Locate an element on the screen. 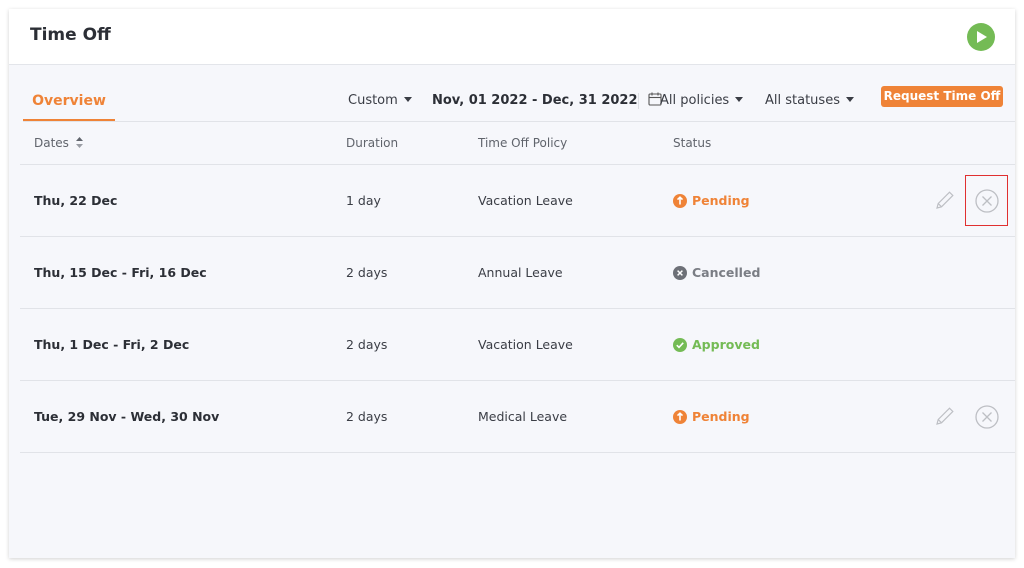 The image size is (1024, 568). status-filter-label: All statuses is located at coordinates (802, 100).